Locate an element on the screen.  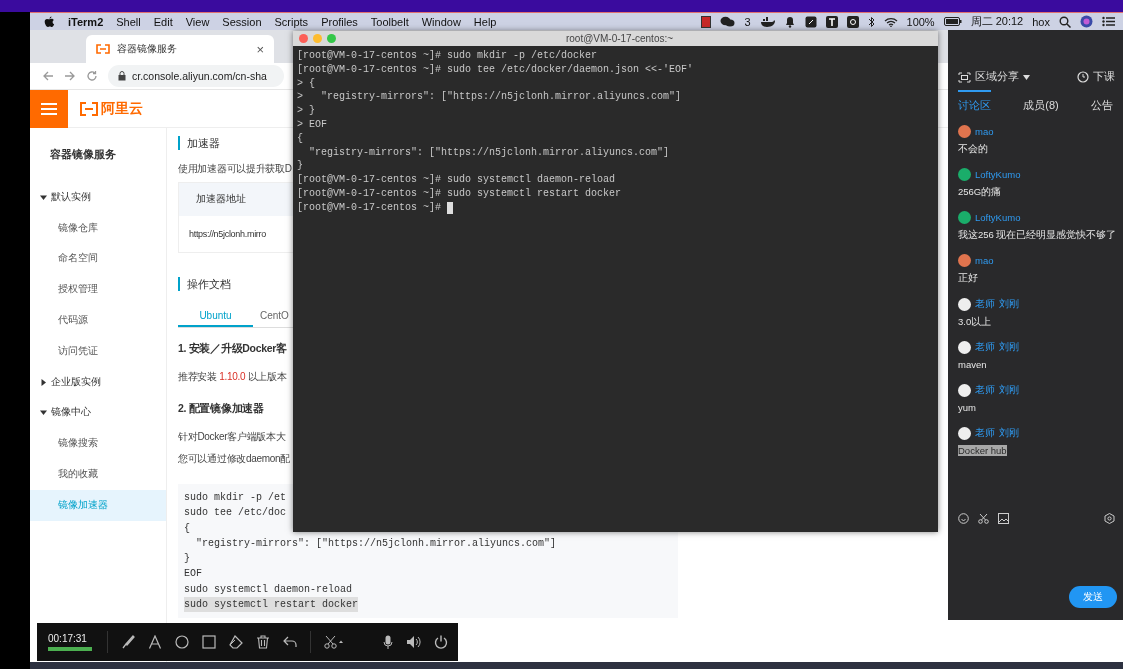
chat-tab: 公告 is located at coordinates (1102, 104).